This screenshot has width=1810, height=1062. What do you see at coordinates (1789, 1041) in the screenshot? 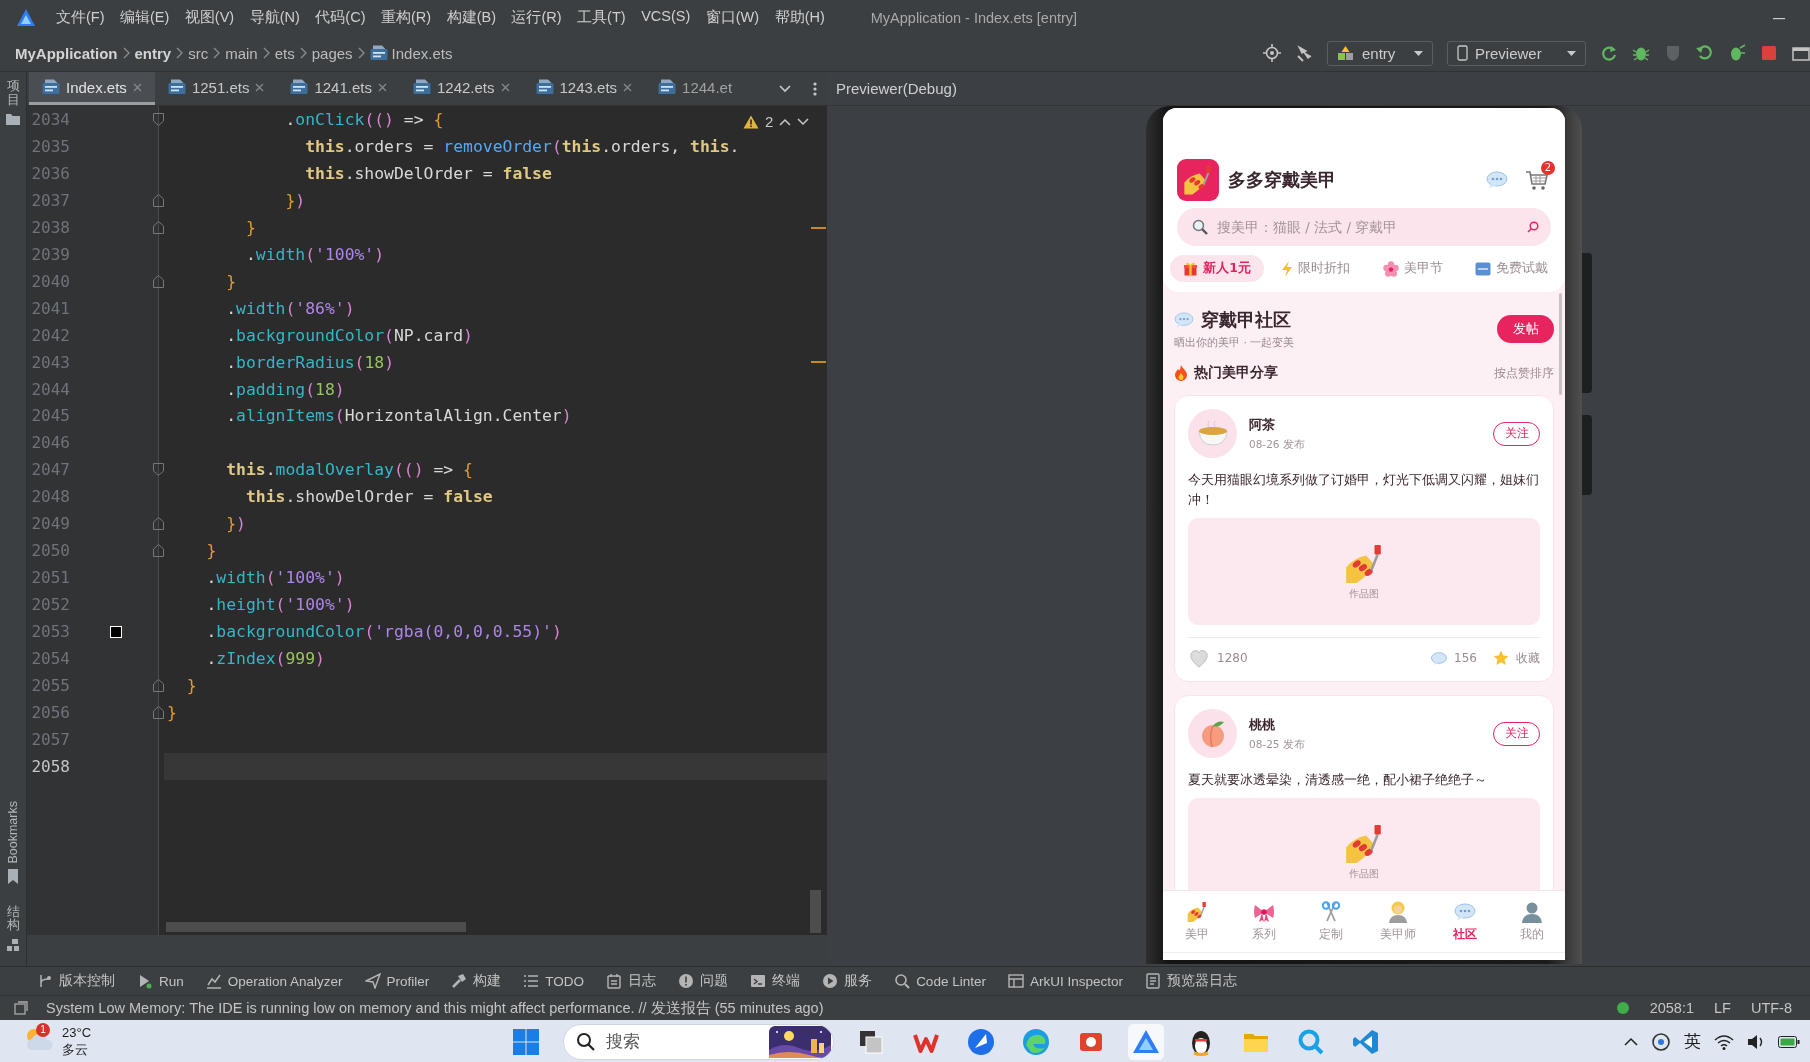
I see `battery-icon` at bounding box center [1789, 1041].